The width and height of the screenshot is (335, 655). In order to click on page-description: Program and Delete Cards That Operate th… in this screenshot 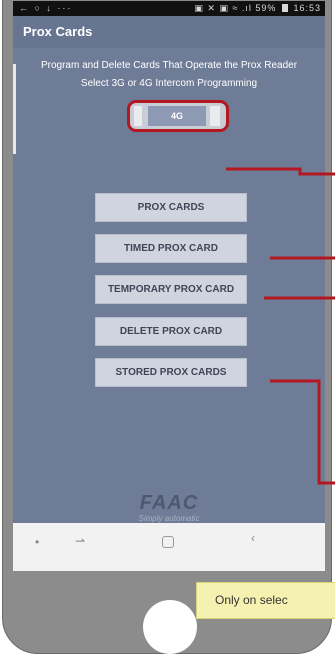, I will do `click(169, 65)`.